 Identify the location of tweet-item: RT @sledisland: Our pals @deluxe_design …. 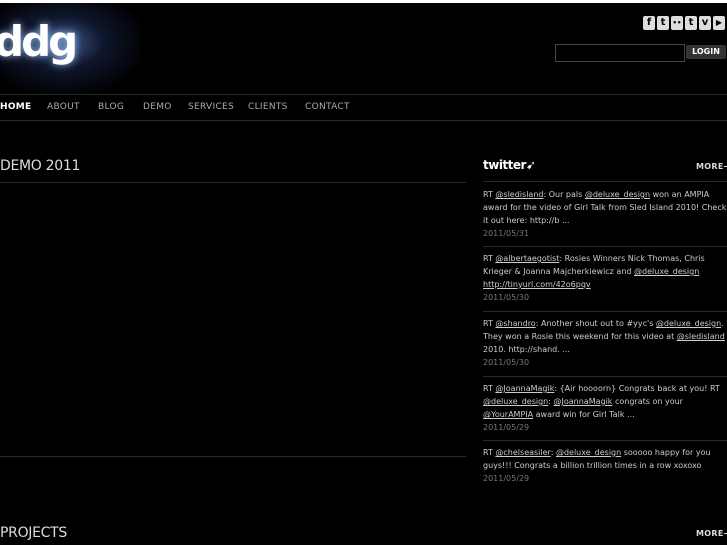
(605, 214).